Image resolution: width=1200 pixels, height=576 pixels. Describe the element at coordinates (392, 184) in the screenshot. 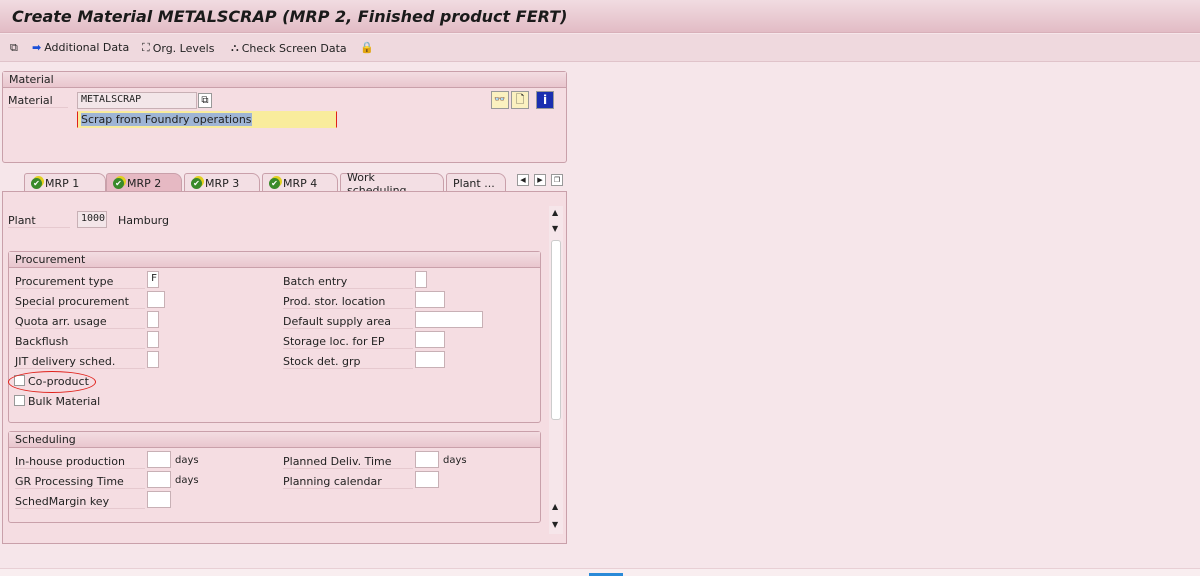

I see `tab-work-scheduling: Work scheduling` at that location.